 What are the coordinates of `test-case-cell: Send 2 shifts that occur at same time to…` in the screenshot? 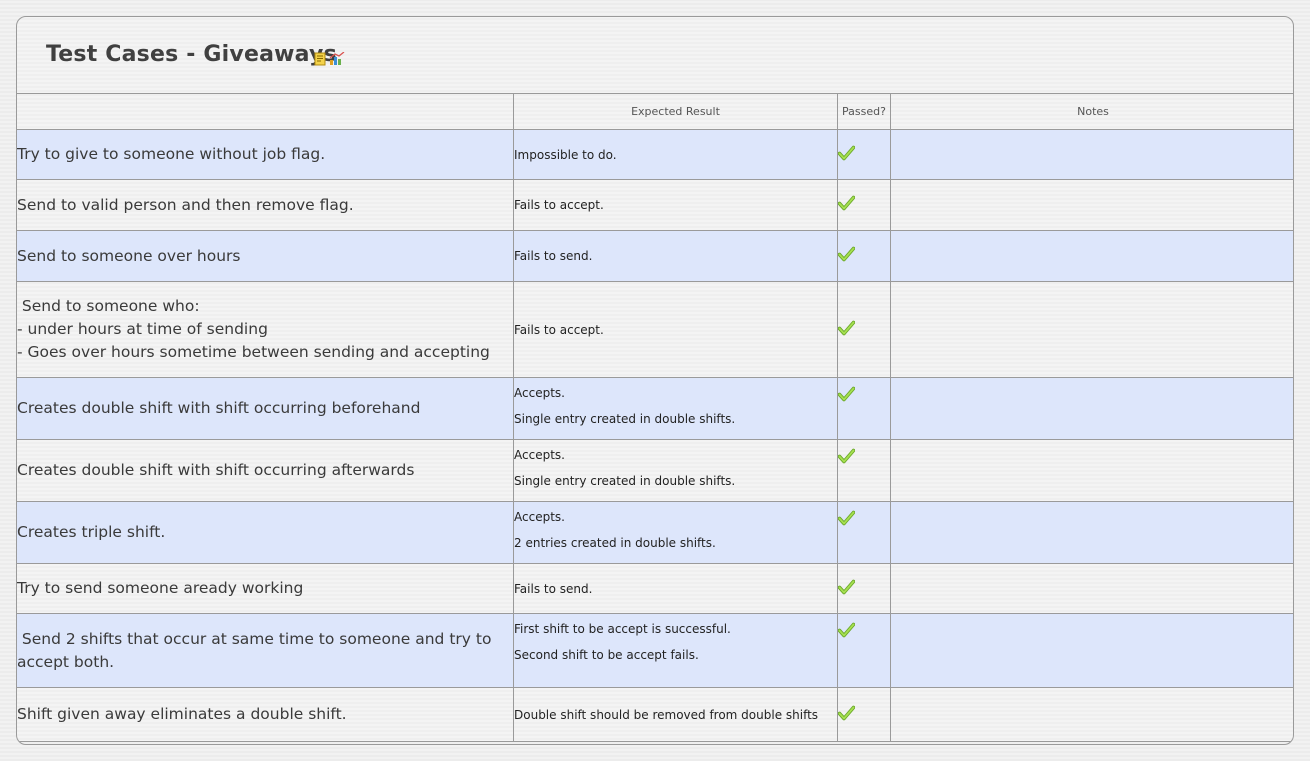 It's located at (265, 650).